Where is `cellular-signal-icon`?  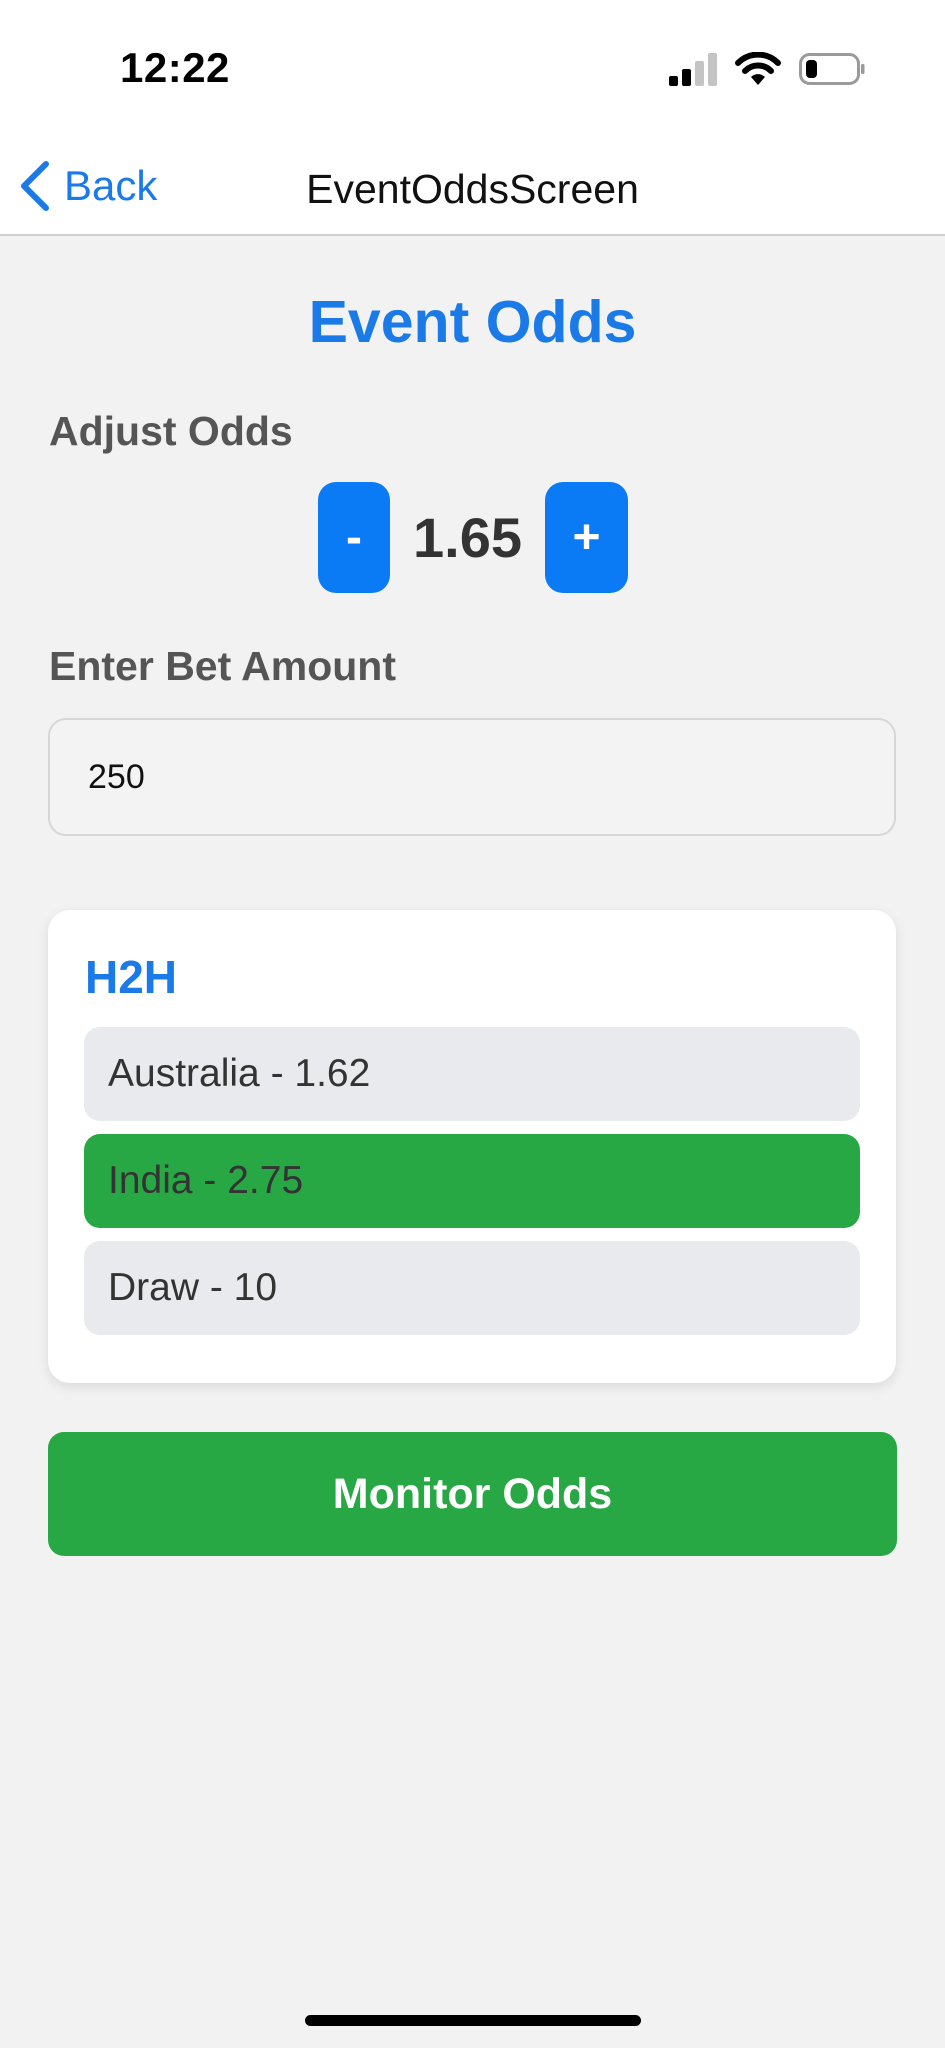
cellular-signal-icon is located at coordinates (693, 69).